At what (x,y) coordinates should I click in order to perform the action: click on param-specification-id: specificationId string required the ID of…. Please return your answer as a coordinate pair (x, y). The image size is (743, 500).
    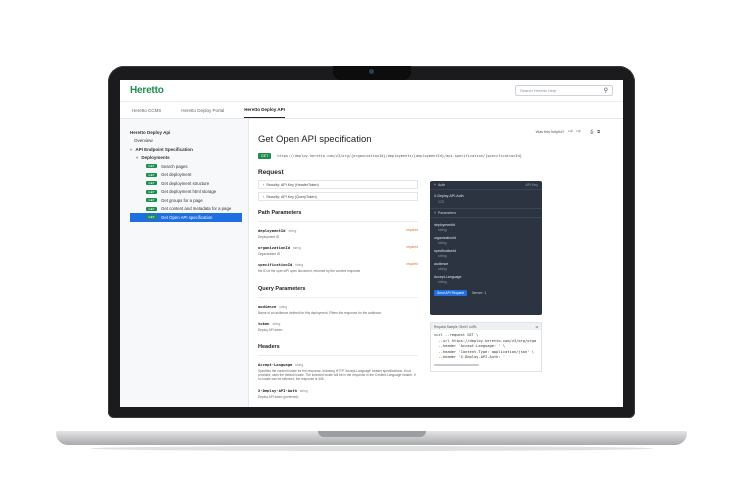
    Looking at the image, I should click on (338, 267).